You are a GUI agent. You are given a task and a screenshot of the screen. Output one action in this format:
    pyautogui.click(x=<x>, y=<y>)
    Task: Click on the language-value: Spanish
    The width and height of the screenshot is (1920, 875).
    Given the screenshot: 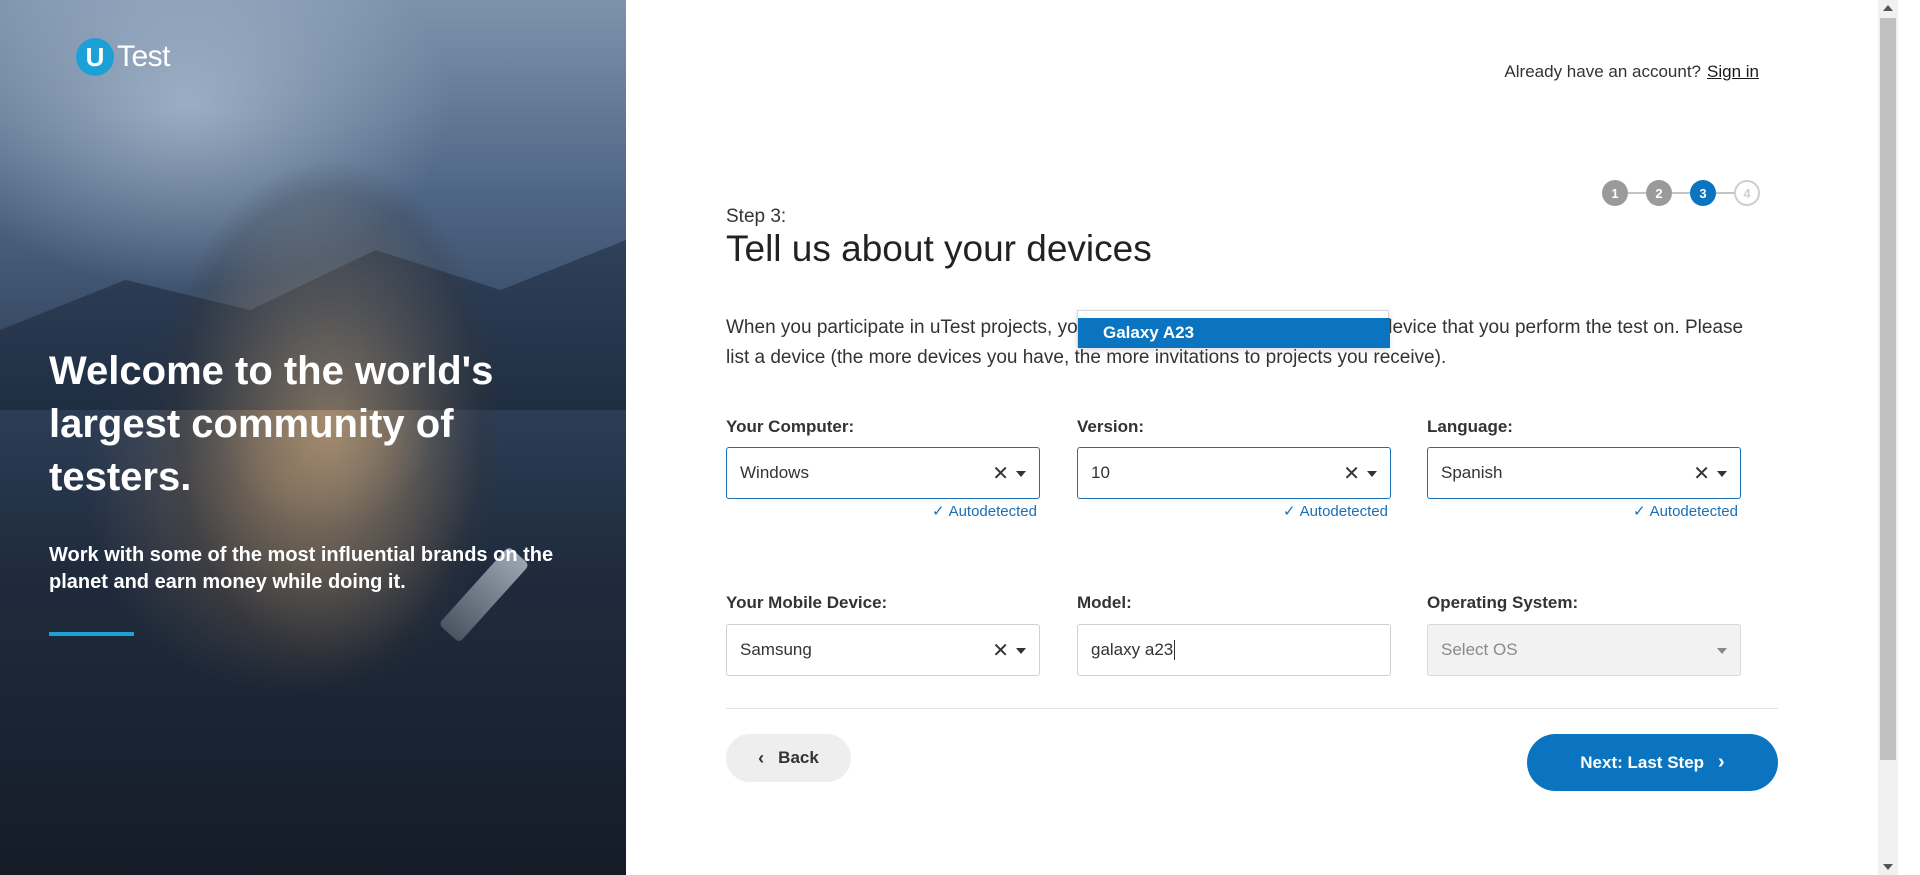 What is the action you would take?
    pyautogui.click(x=1472, y=472)
    